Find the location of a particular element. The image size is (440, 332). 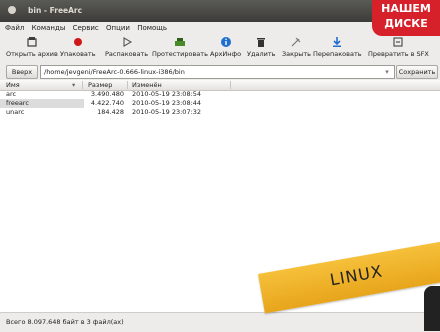

repack-icon is located at coordinates (337, 42).